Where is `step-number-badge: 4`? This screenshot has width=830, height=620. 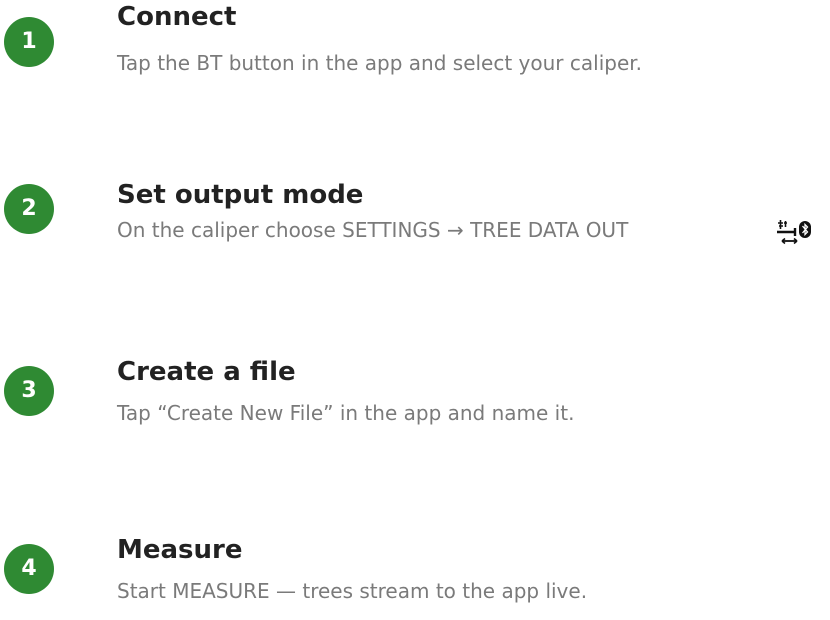 step-number-badge: 4 is located at coordinates (29, 569).